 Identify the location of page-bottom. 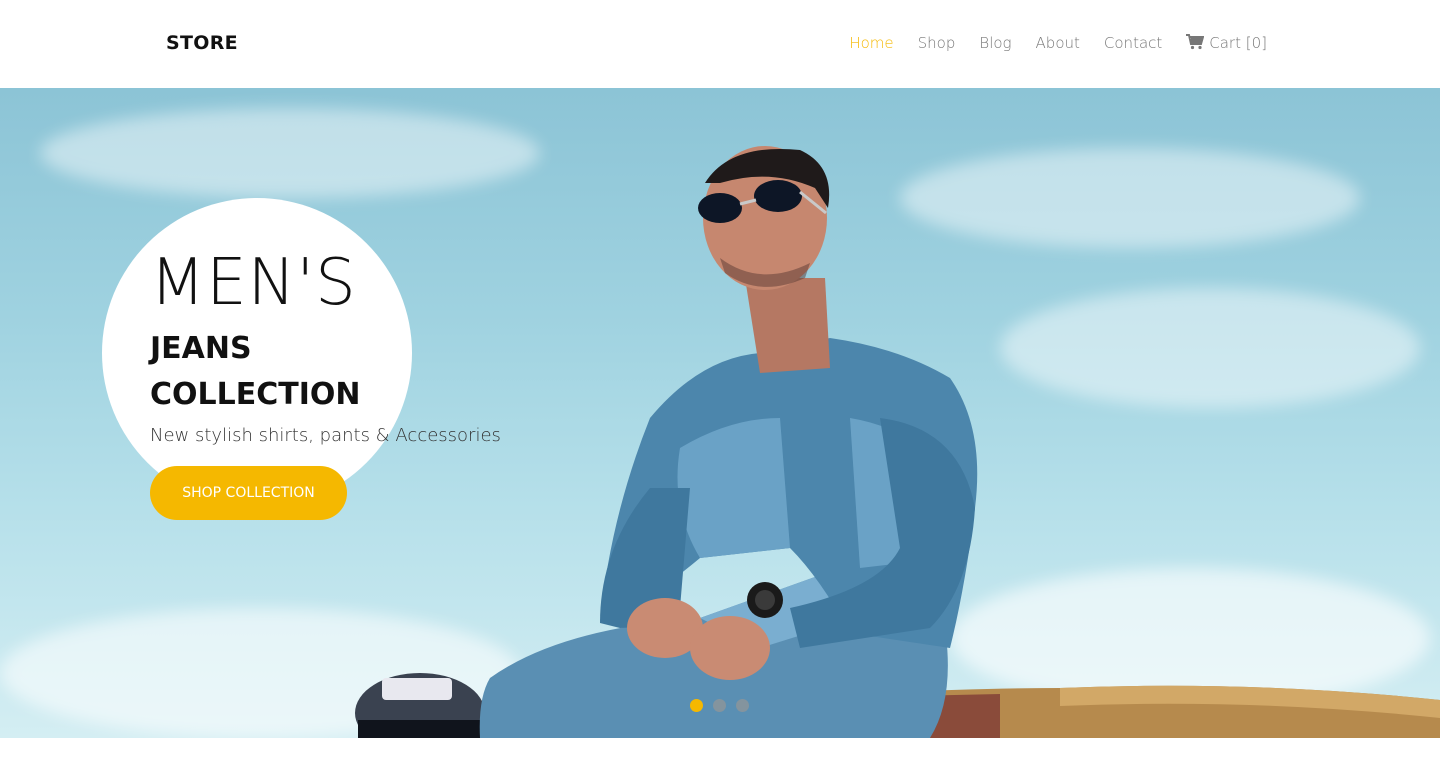
(720, 761).